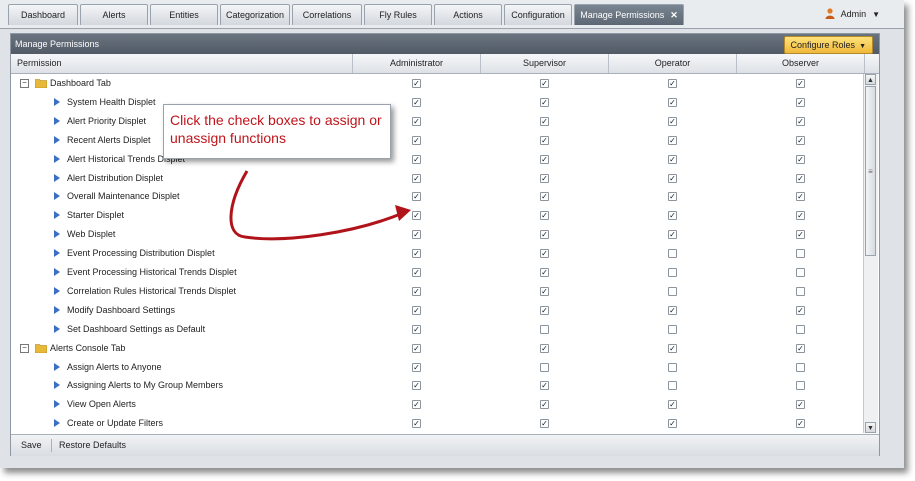 The width and height of the screenshot is (915, 481). Describe the element at coordinates (468, 14) in the screenshot. I see `tab-actions: Actions` at that location.